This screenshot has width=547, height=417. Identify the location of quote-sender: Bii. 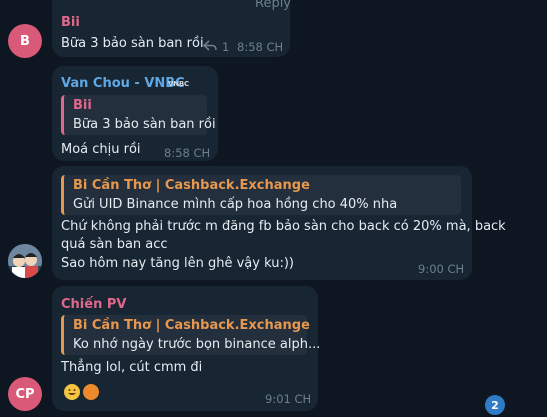
(82, 105).